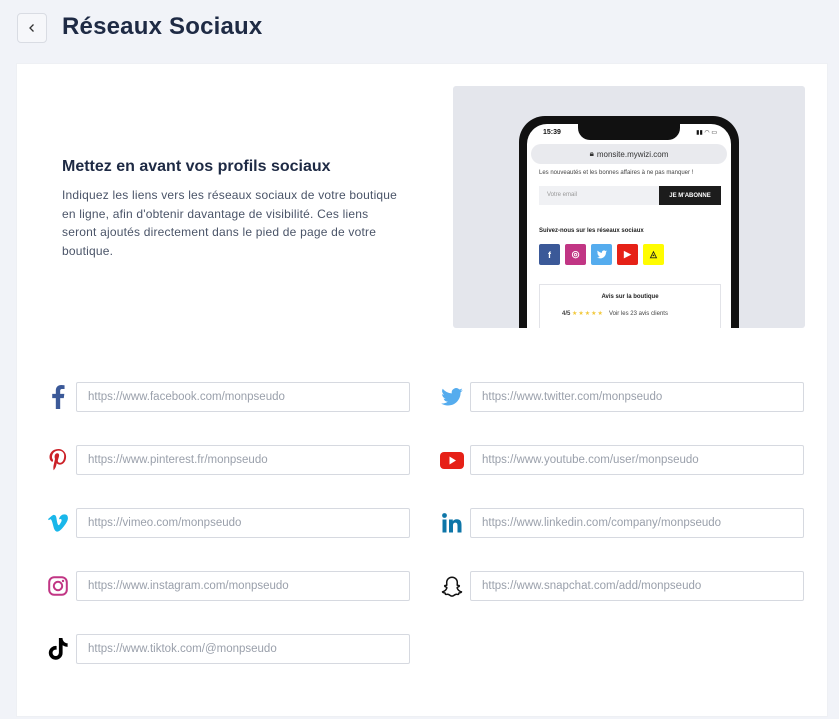 The height and width of the screenshot is (719, 839). Describe the element at coordinates (243, 397) in the screenshot. I see `facebook-url-input` at that location.